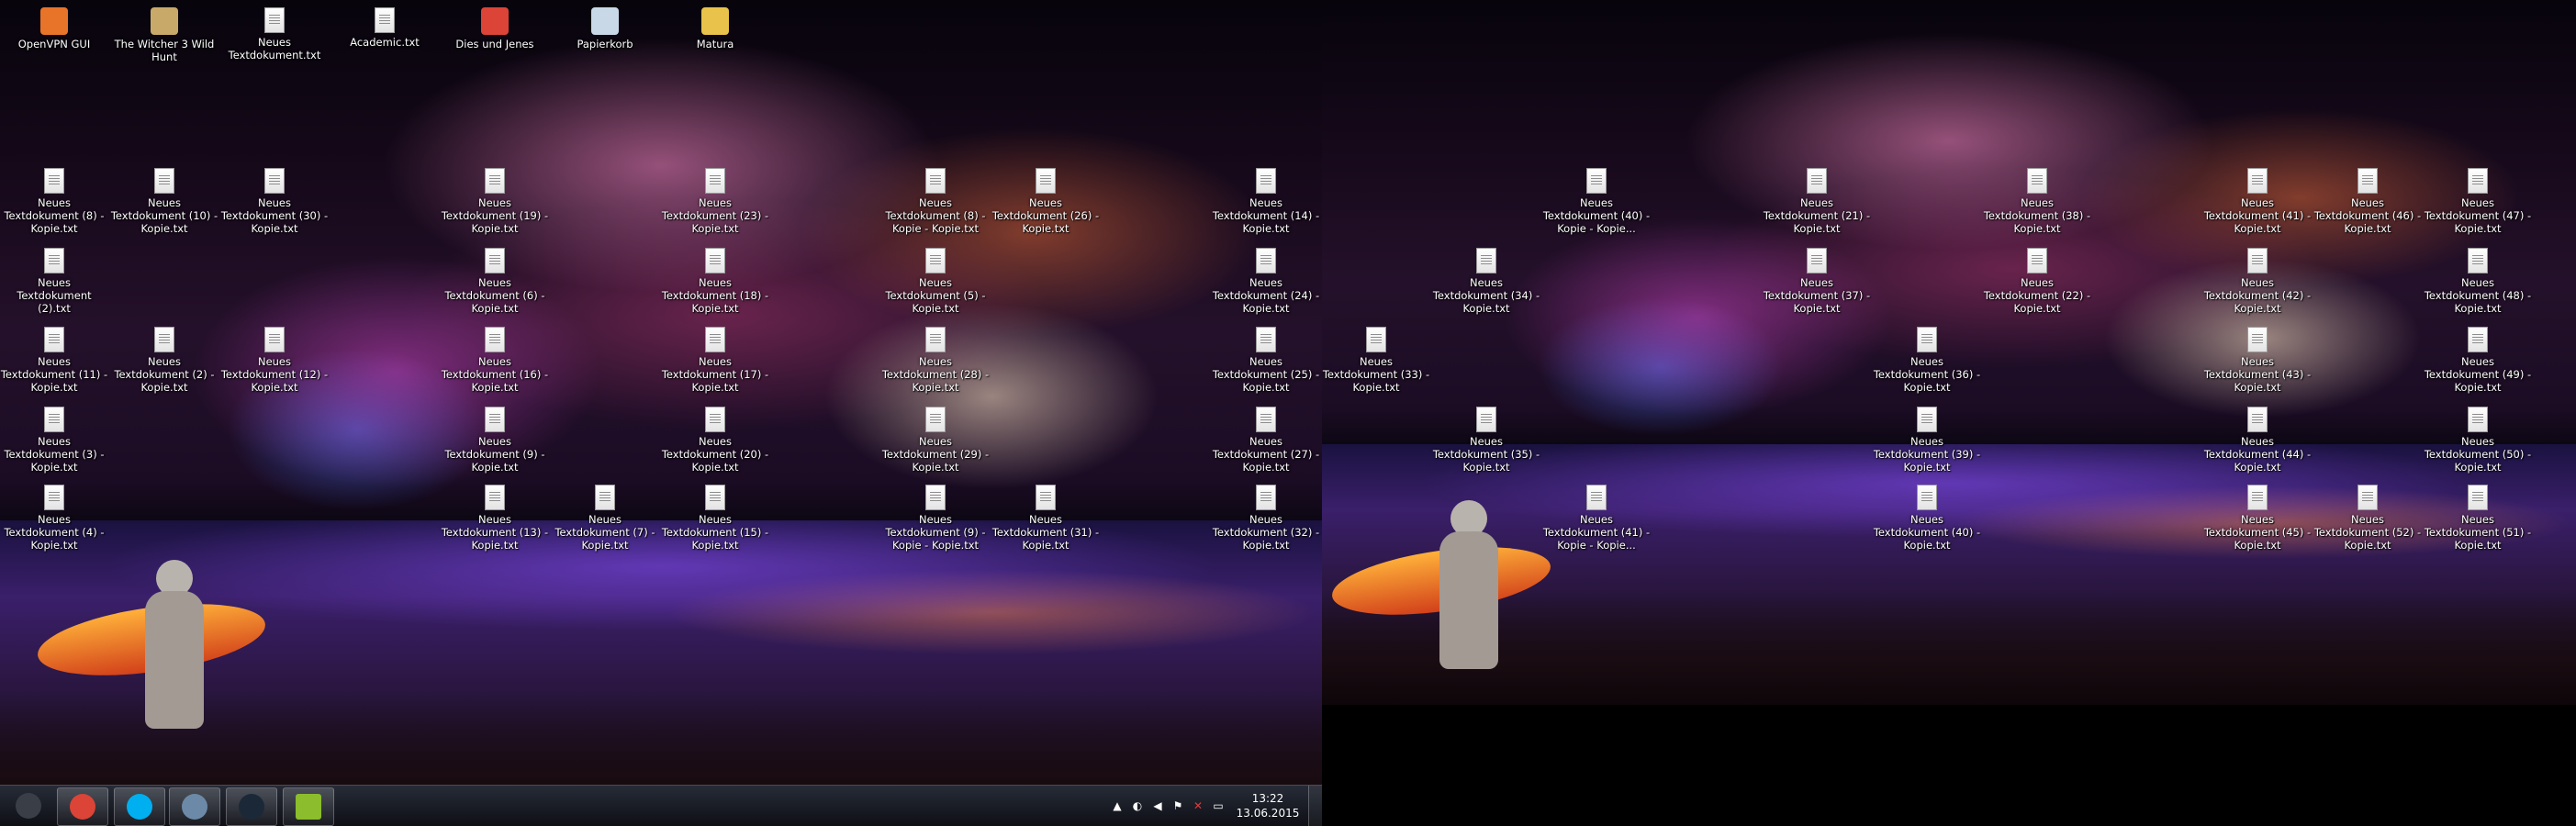 This screenshot has height=826, width=2576. Describe the element at coordinates (935, 360) in the screenshot. I see `desktop-icon: Neues Textdokument (28) - Kopie.txt` at that location.